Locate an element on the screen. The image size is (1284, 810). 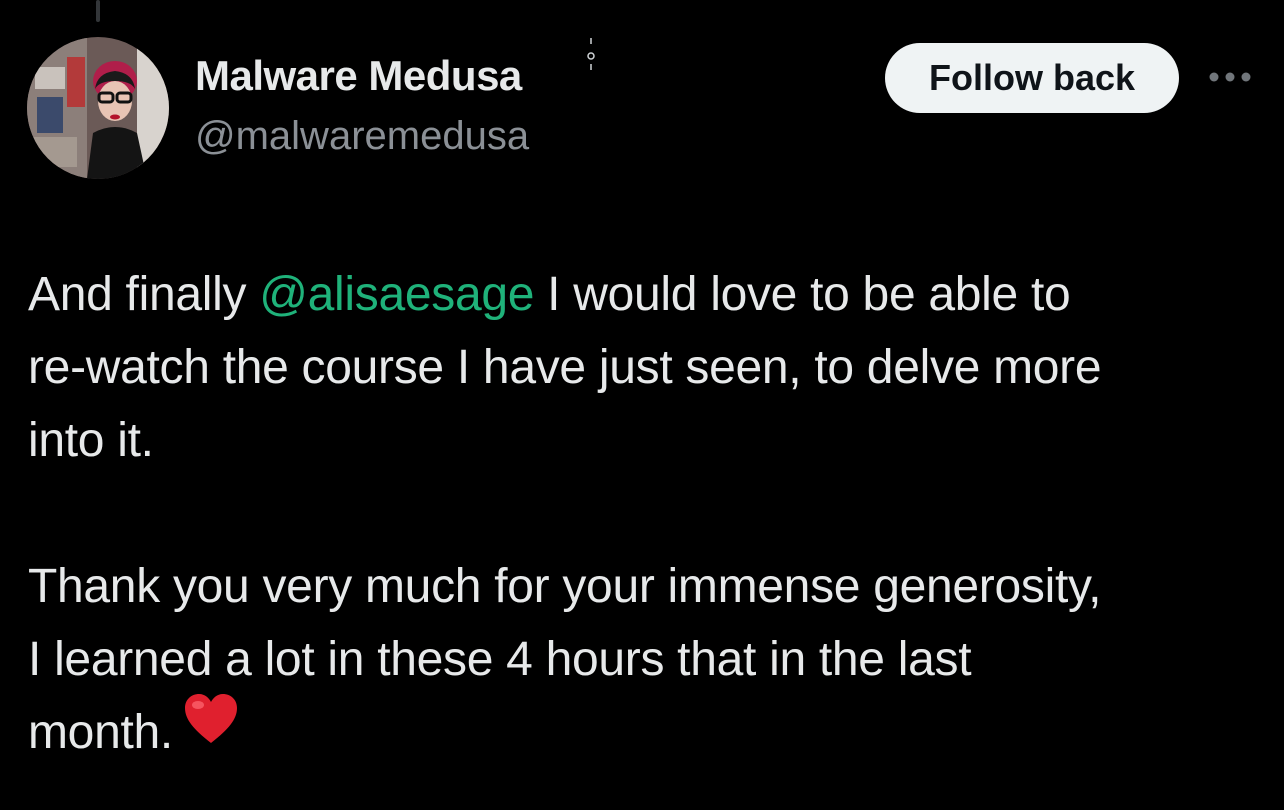
heart-emoji-icon is located at coordinates (211, 729).